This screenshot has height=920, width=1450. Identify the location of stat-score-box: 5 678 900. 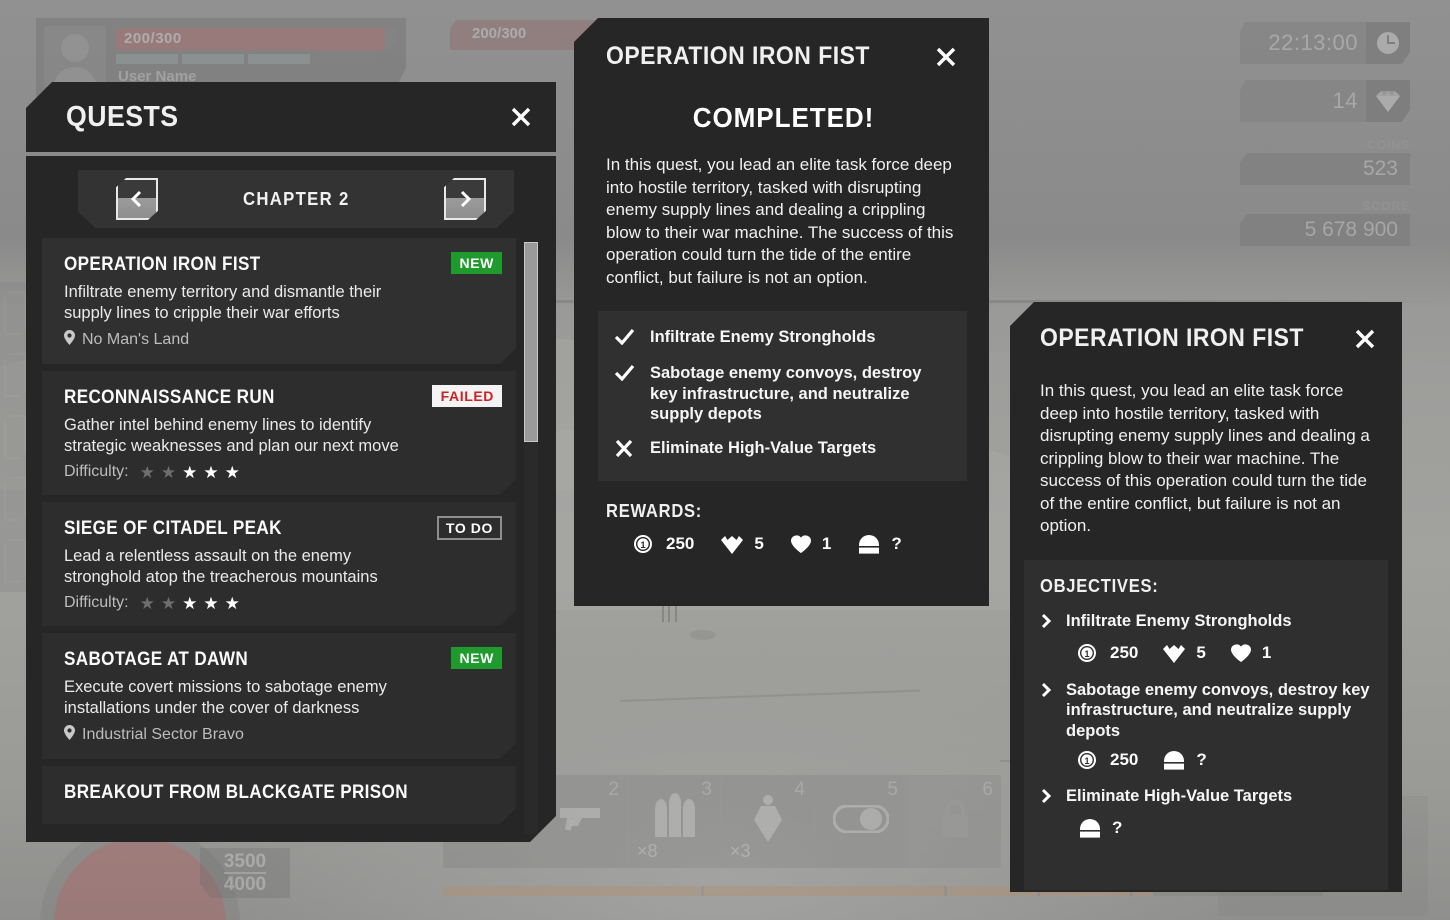
(1325, 230).